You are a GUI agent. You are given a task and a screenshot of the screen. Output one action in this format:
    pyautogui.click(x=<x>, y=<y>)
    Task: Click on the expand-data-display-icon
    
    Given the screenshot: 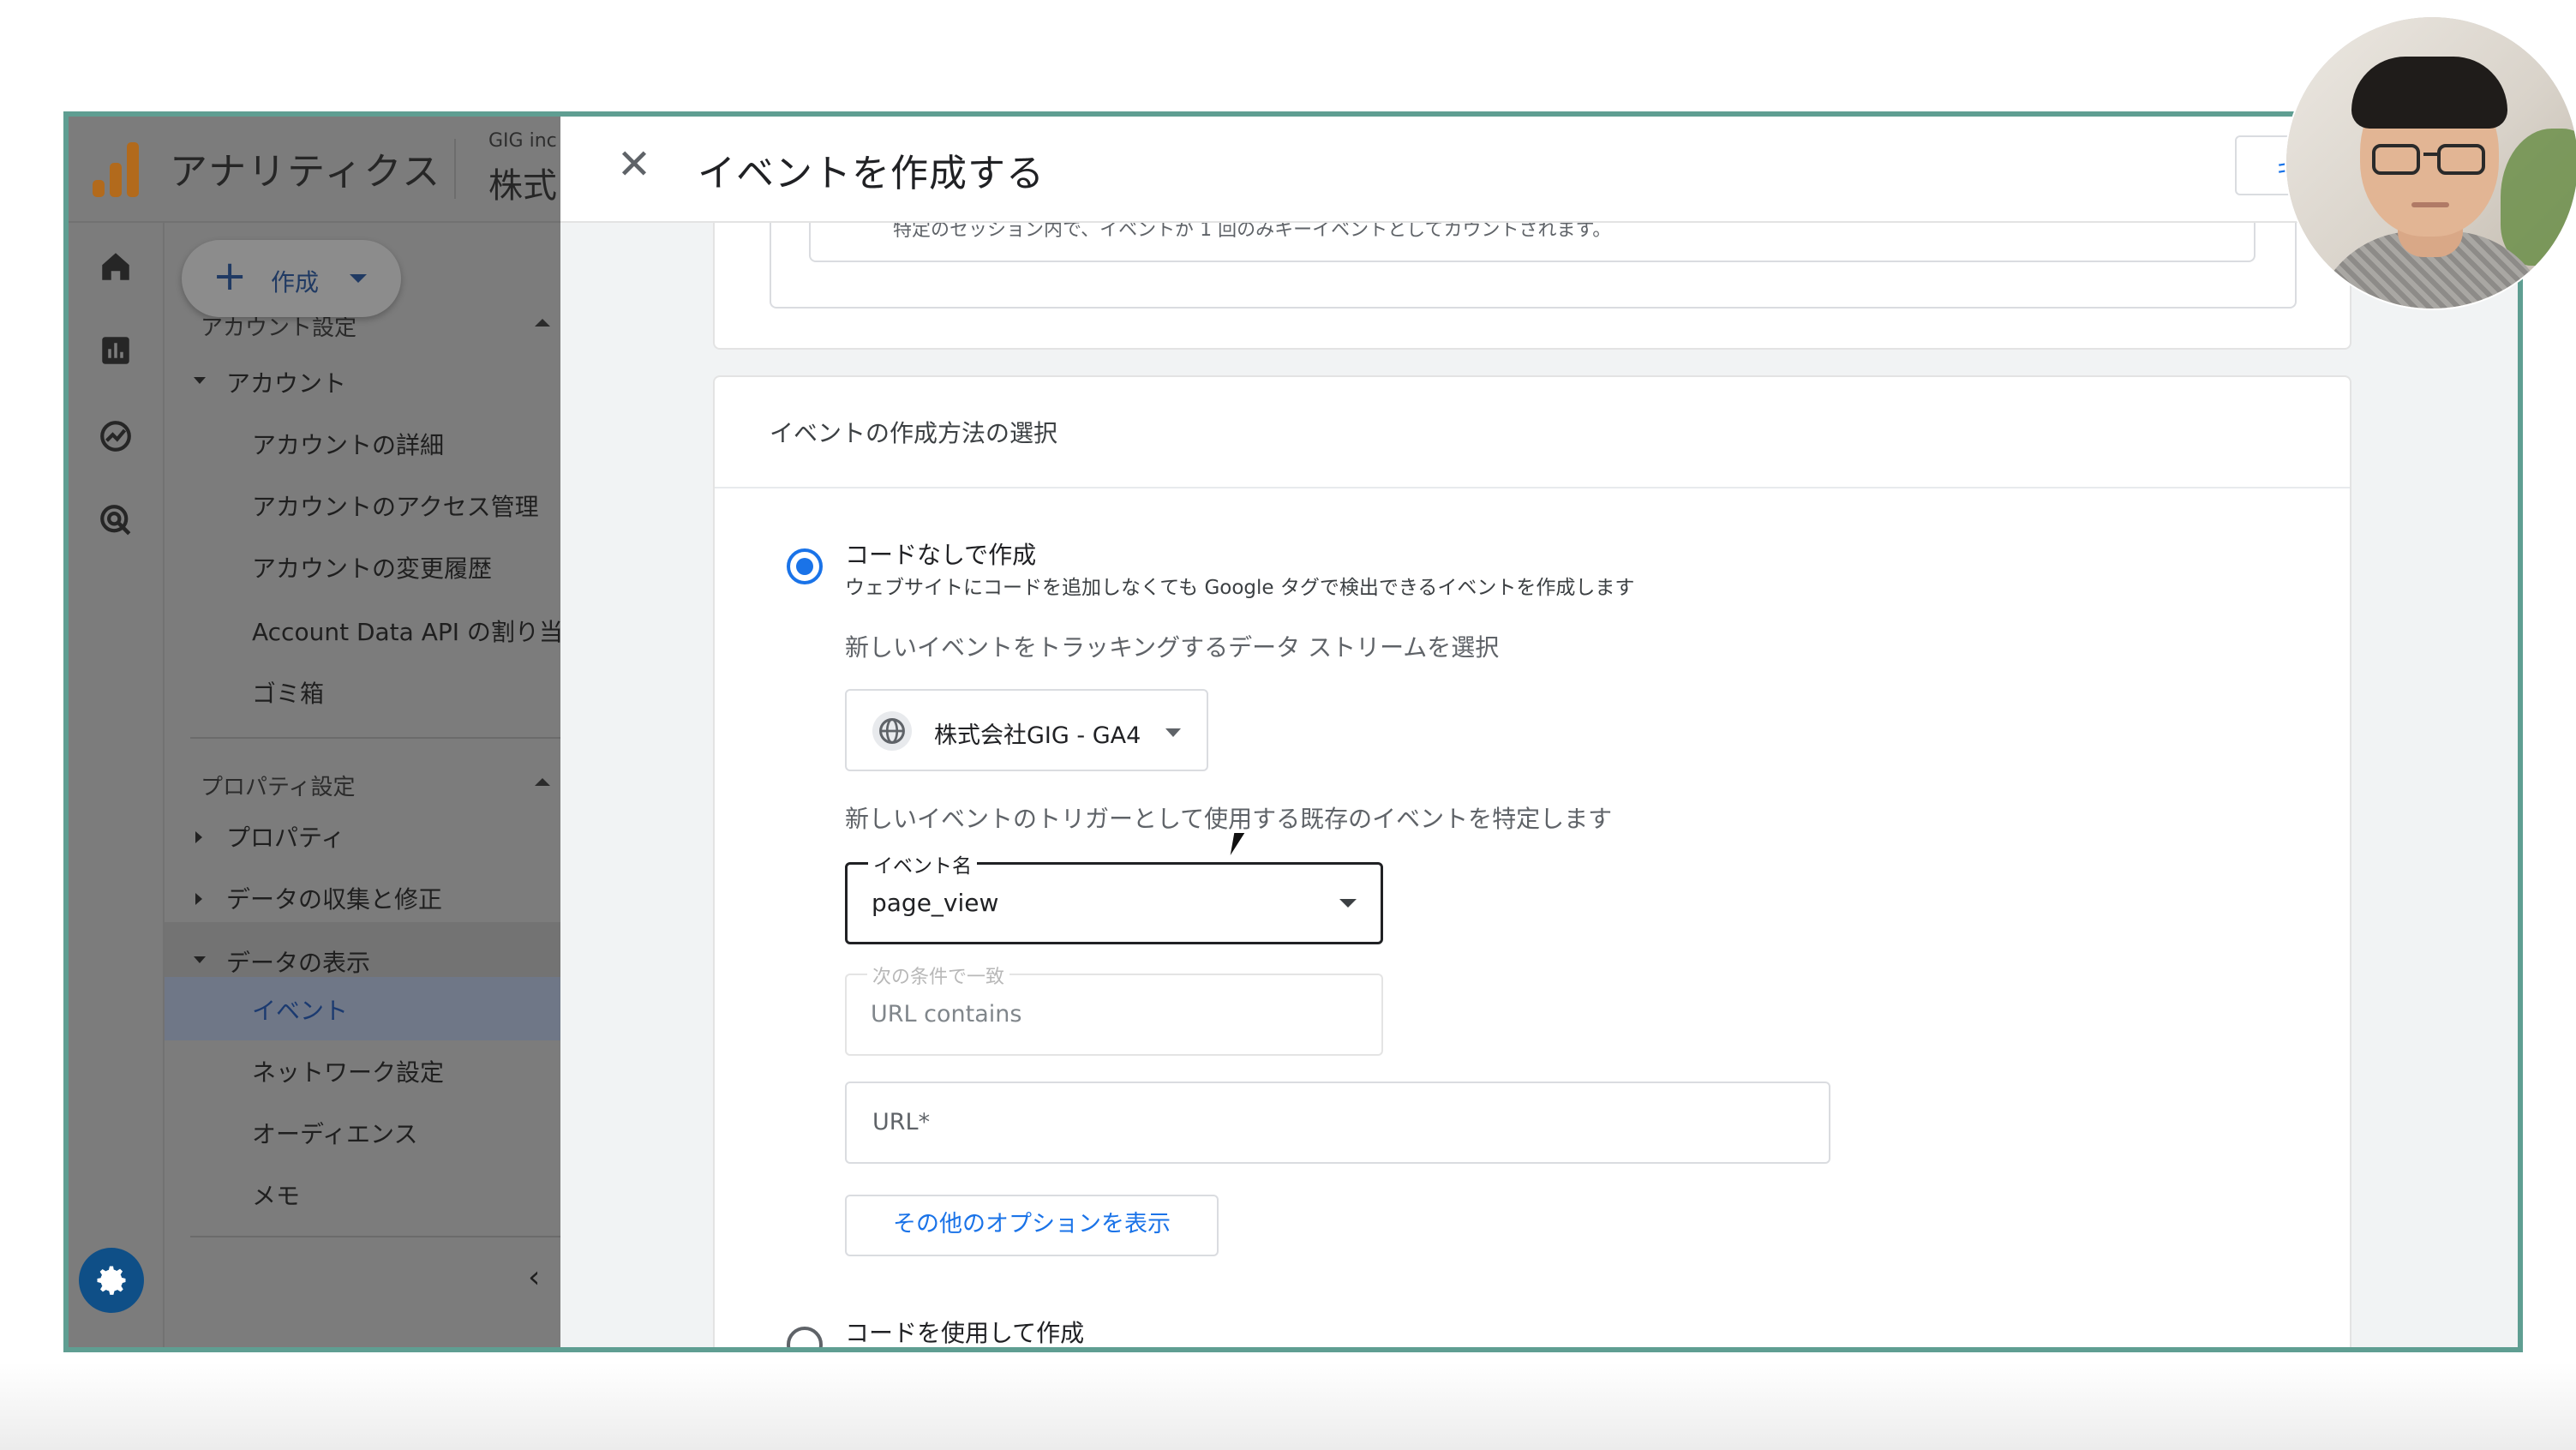 What is the action you would take?
    pyautogui.click(x=200, y=959)
    